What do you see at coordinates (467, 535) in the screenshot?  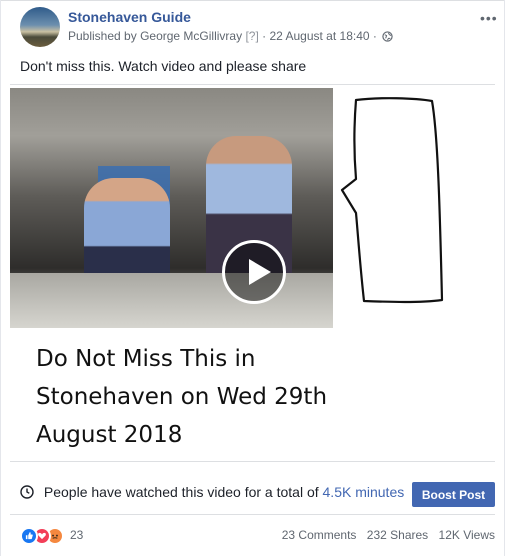 I see `views-count-link: 12K Views` at bounding box center [467, 535].